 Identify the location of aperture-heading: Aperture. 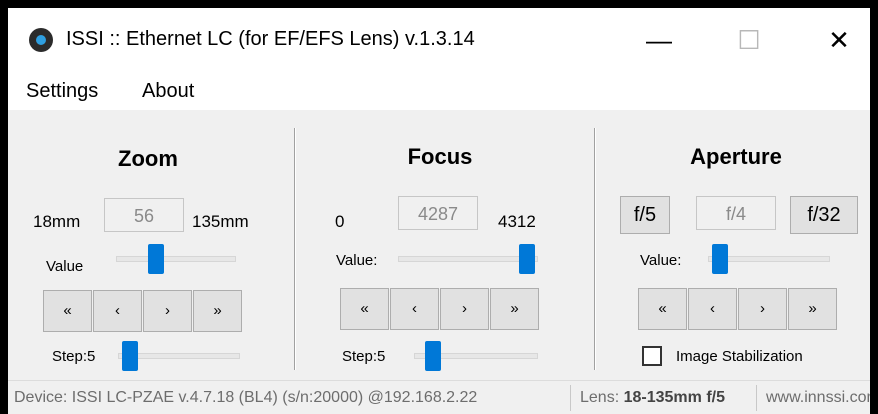
(736, 156).